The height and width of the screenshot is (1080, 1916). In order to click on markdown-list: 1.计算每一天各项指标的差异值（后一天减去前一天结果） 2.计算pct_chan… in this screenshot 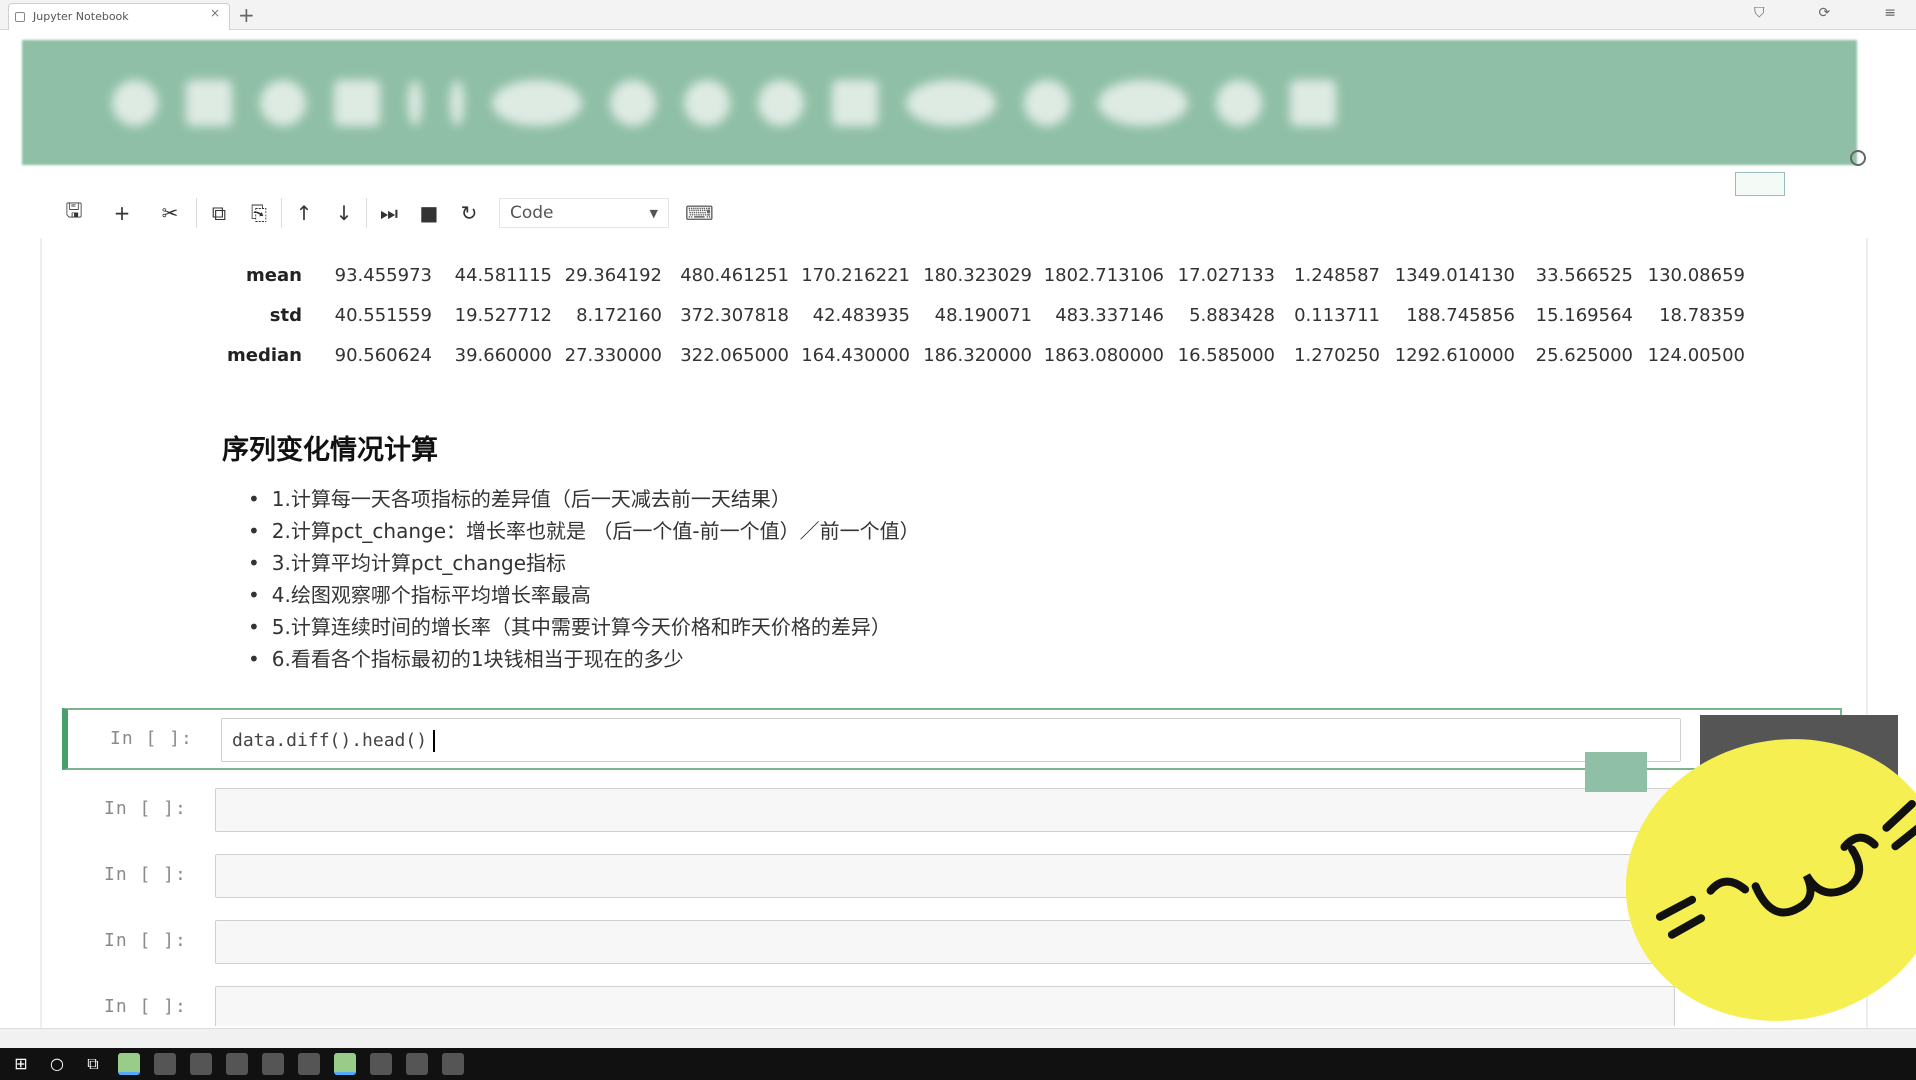, I will do `click(584, 579)`.